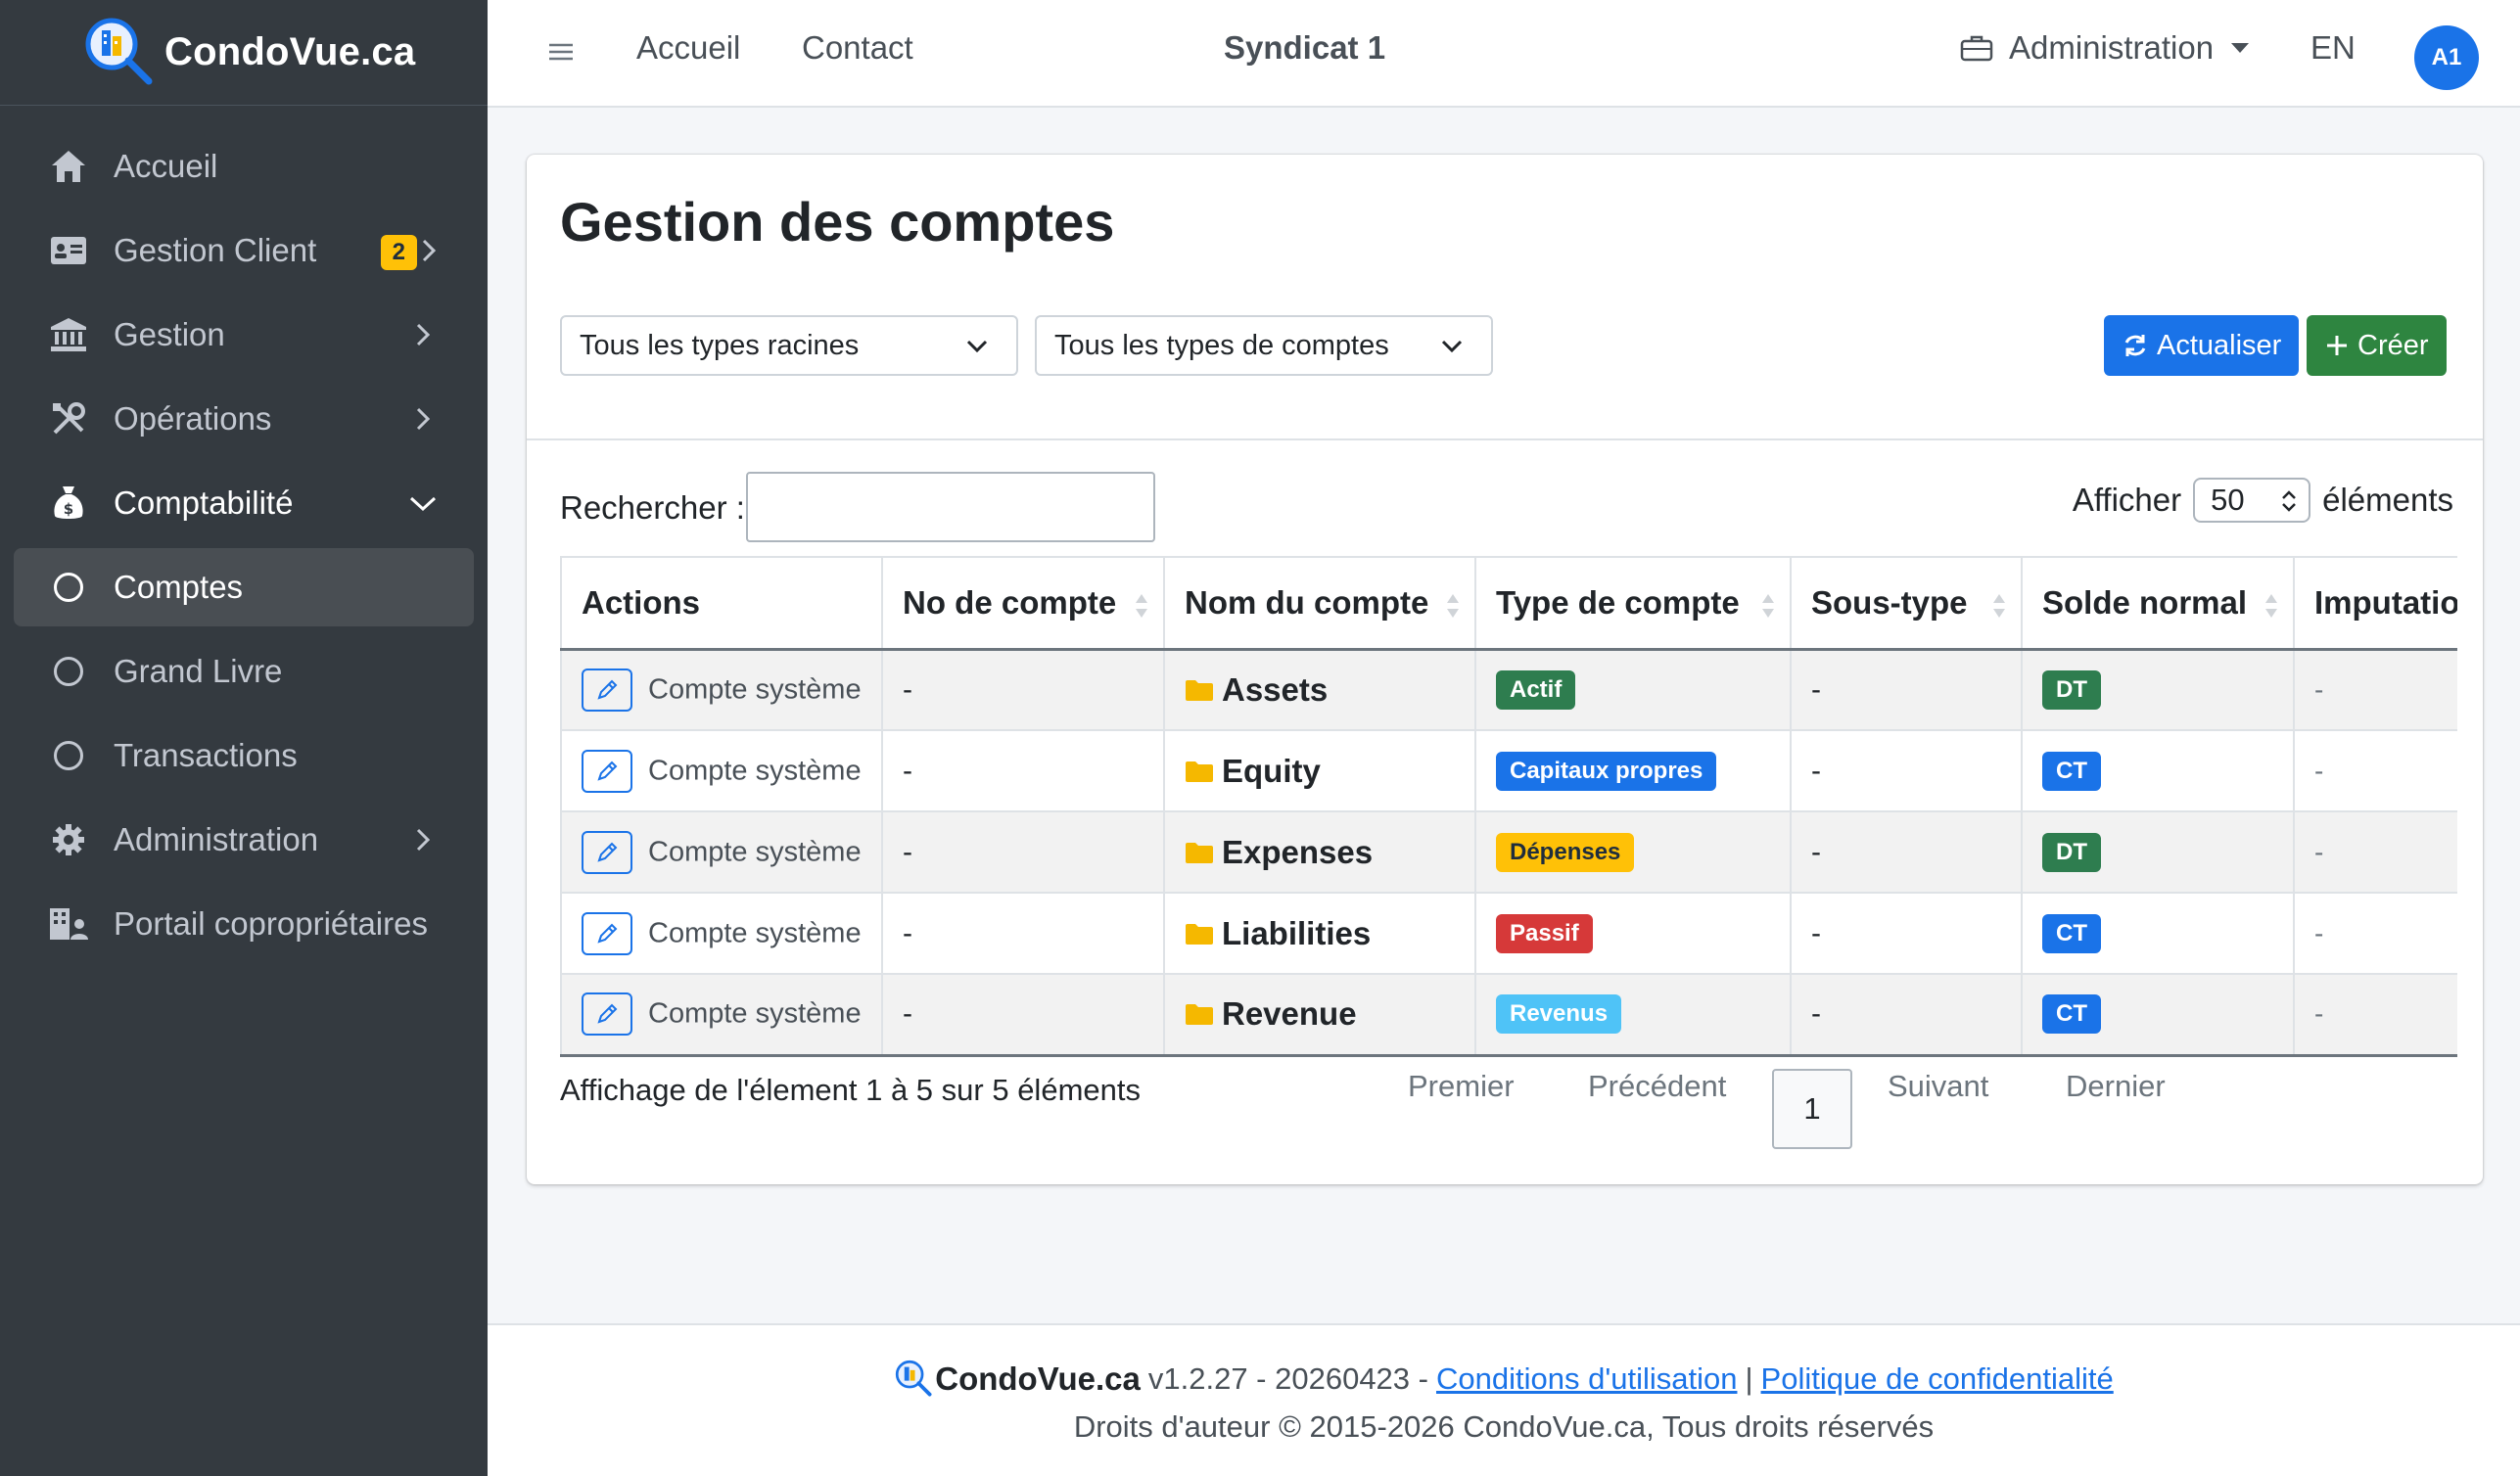  I want to click on account-name-cell: Equity, so click(1319, 771).